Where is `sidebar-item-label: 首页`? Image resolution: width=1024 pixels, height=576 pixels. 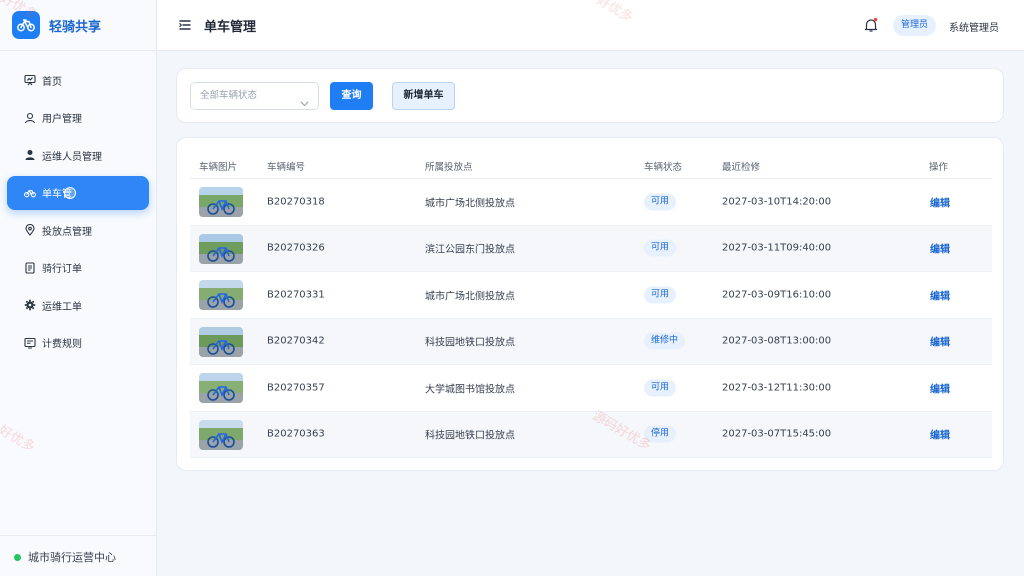 sidebar-item-label: 首页 is located at coordinates (52, 82).